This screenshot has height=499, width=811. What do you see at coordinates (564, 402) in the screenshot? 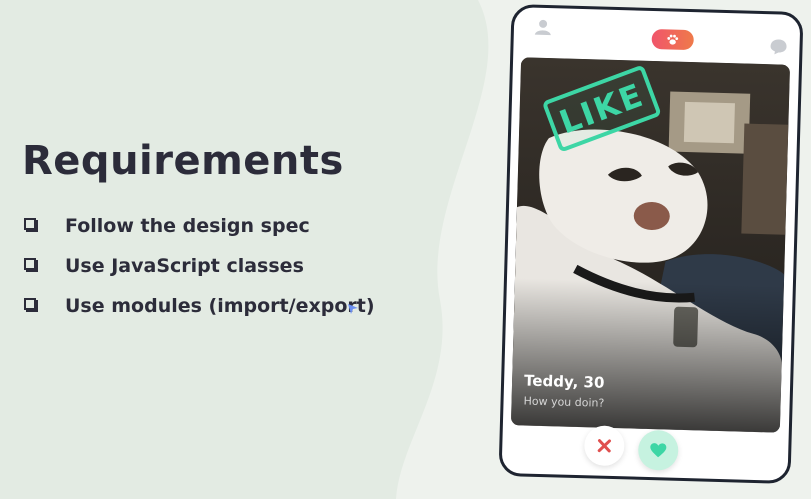
I see `profile-bio: How you doin?` at bounding box center [564, 402].